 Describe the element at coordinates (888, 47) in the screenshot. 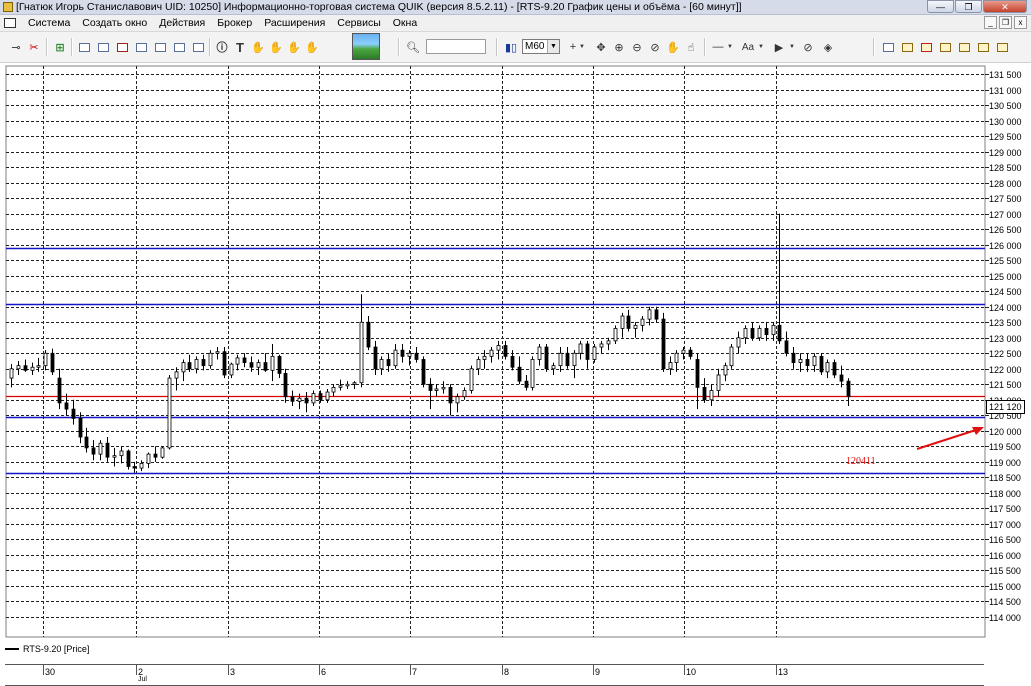

I see `chart-settings-icon` at that location.